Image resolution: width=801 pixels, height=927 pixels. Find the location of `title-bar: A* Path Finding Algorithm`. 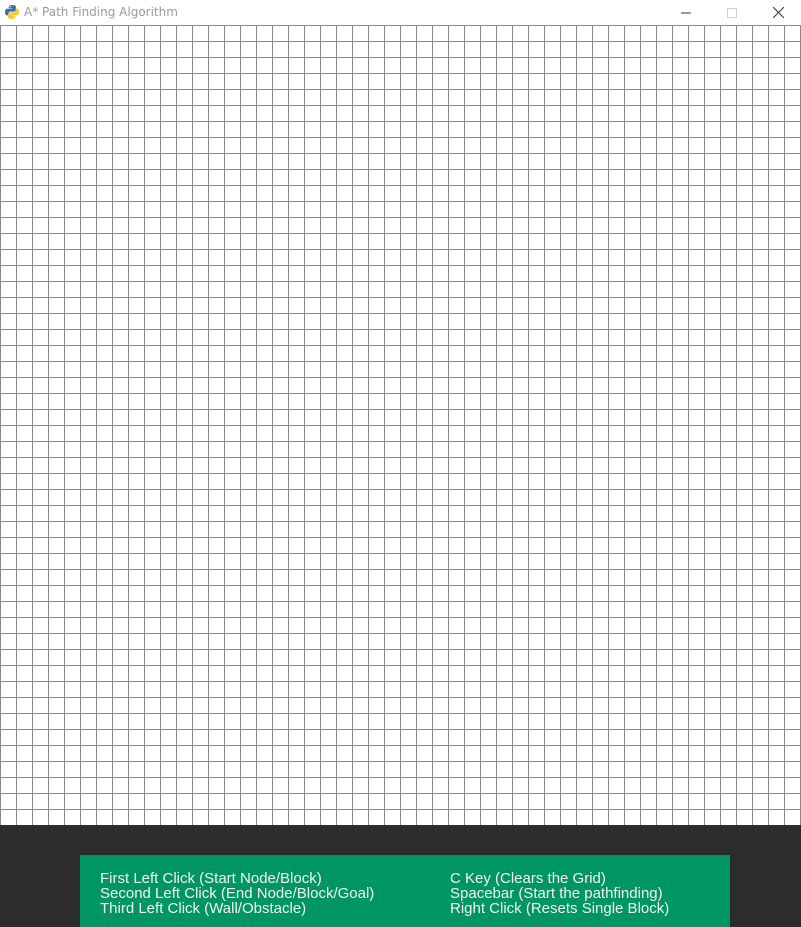

title-bar: A* Path Finding Algorithm is located at coordinates (400, 12).